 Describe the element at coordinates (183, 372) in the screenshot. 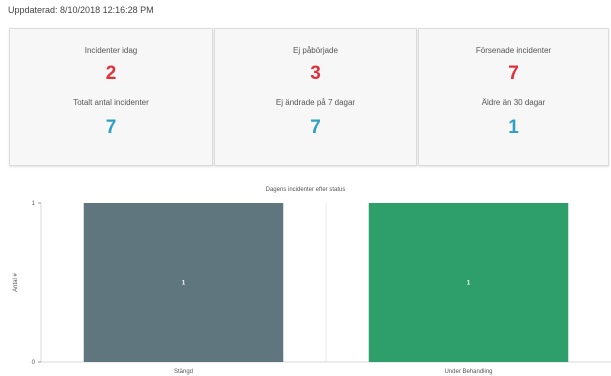

I see `x-tick-label: Stängd` at that location.